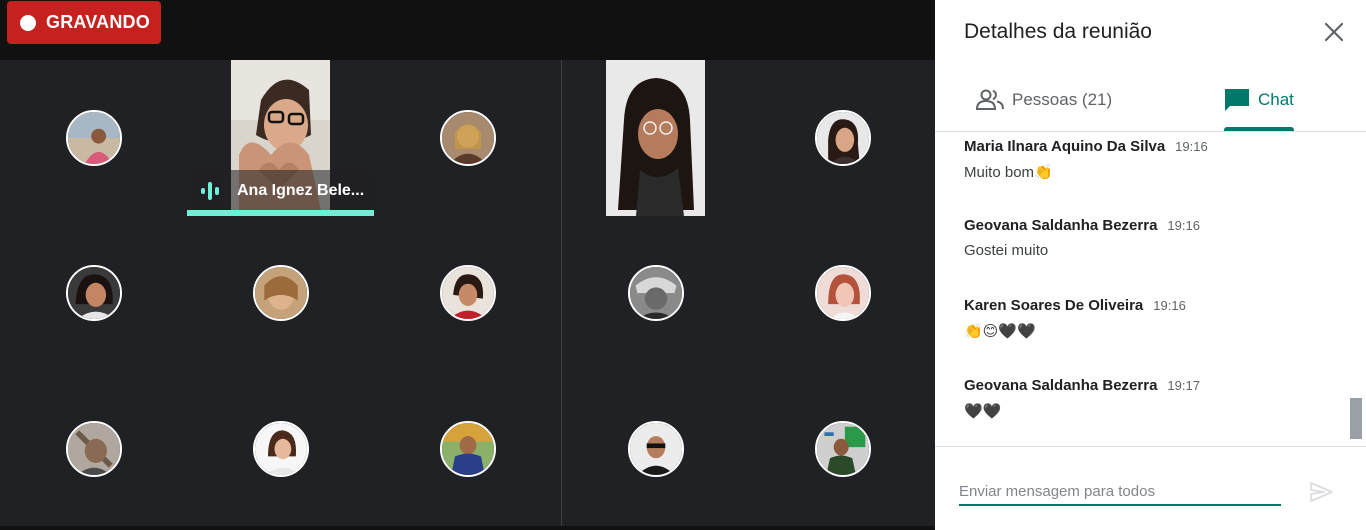  I want to click on tab-chat: Chat, so click(1259, 100).